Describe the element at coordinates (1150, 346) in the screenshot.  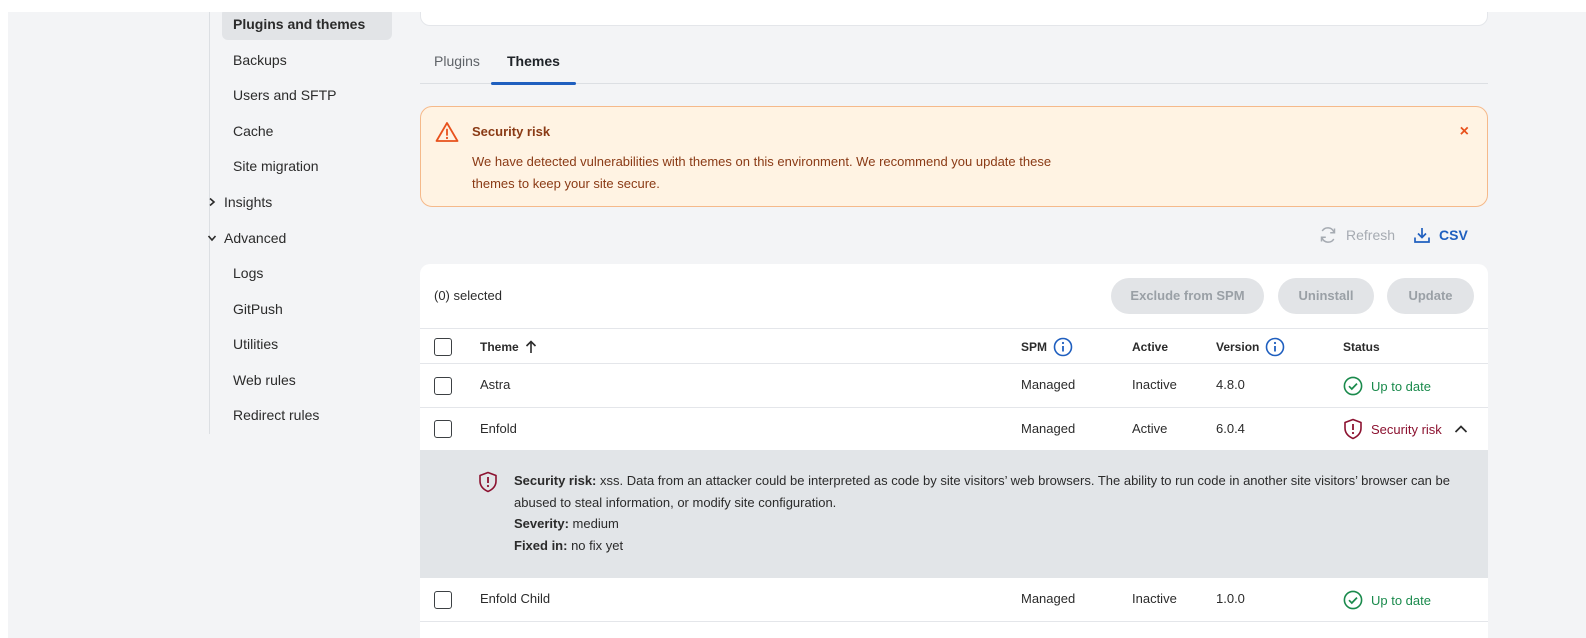
I see `column-active: Active` at that location.